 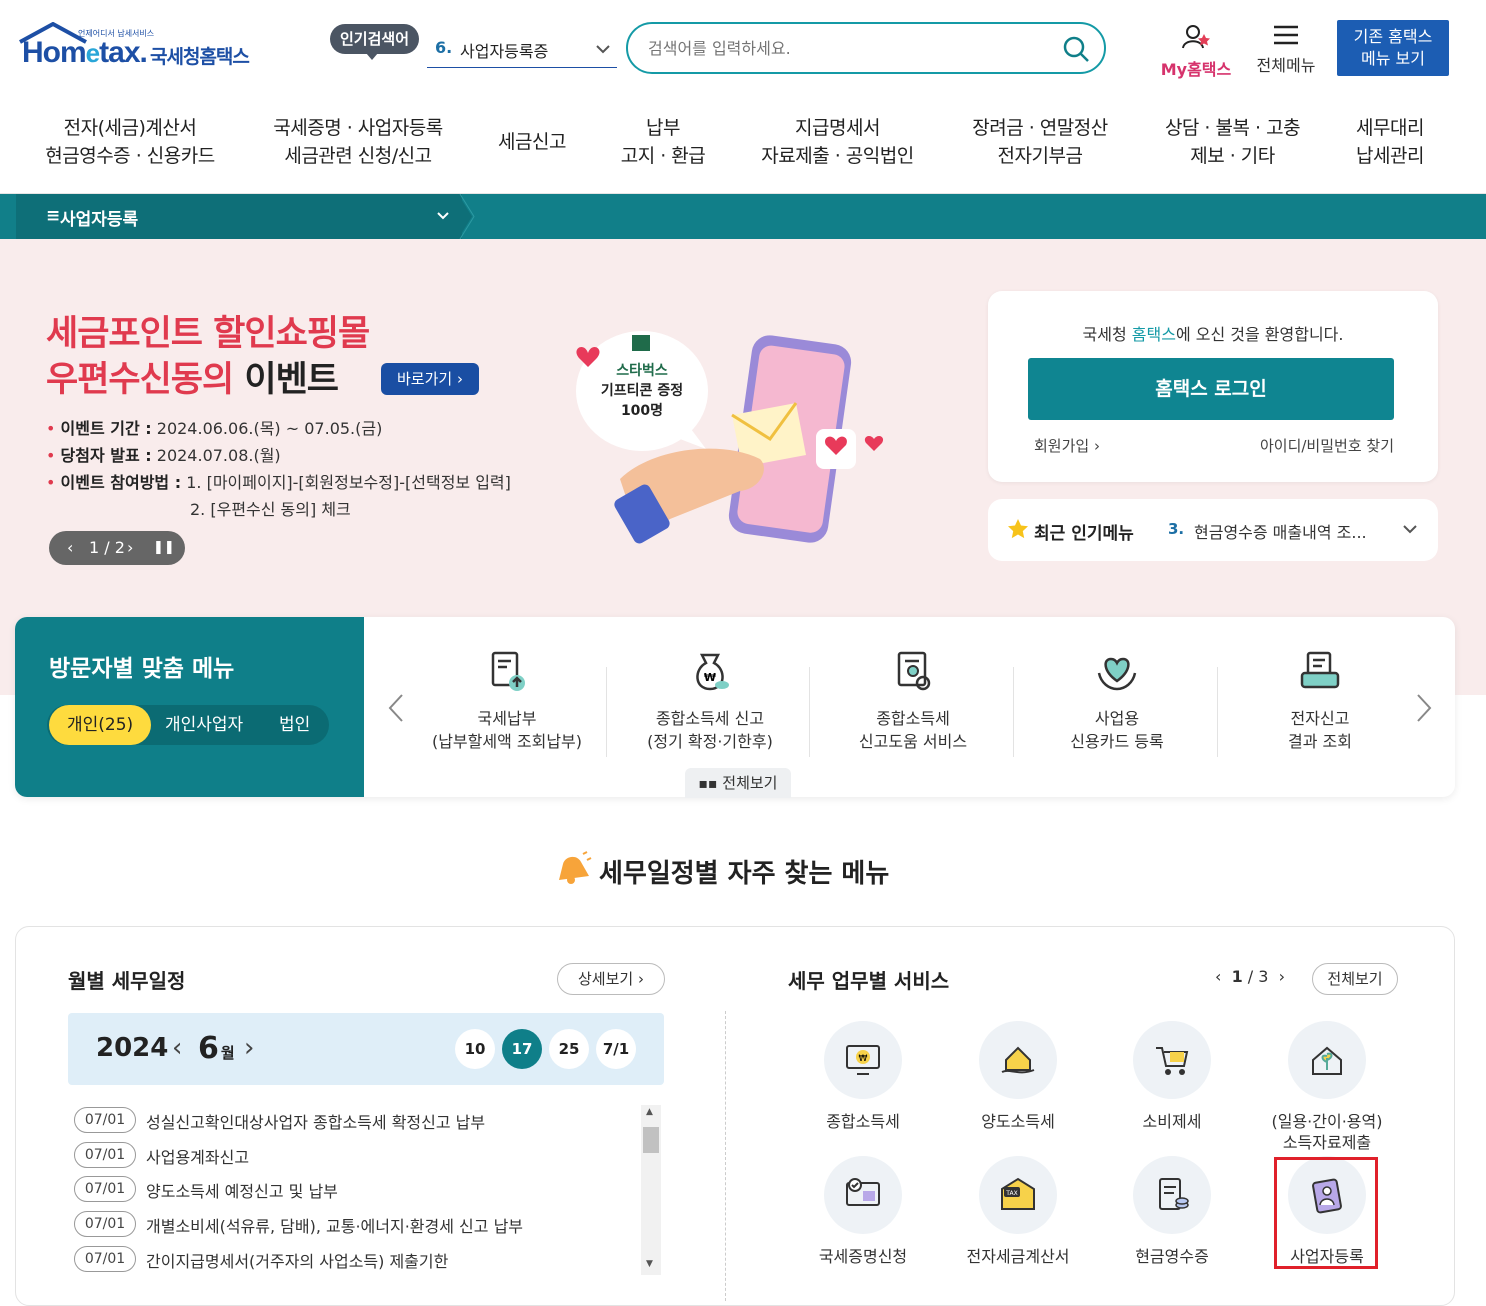 I want to click on service-capital-gains-tax: 양도소득세, so click(x=1018, y=1076).